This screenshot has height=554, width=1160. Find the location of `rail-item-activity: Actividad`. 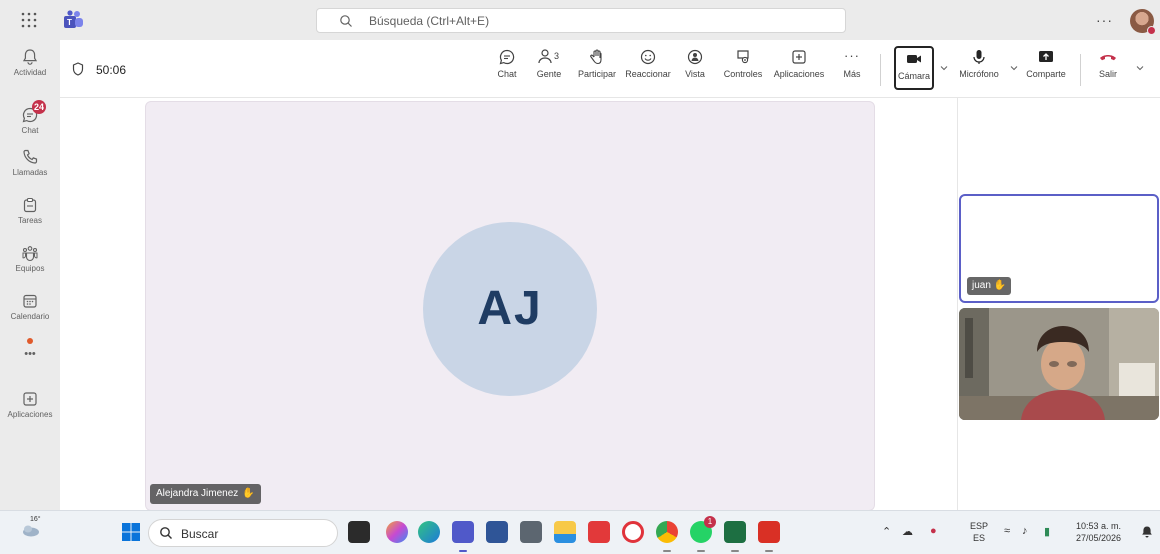

rail-item-activity: Actividad is located at coordinates (30, 62).